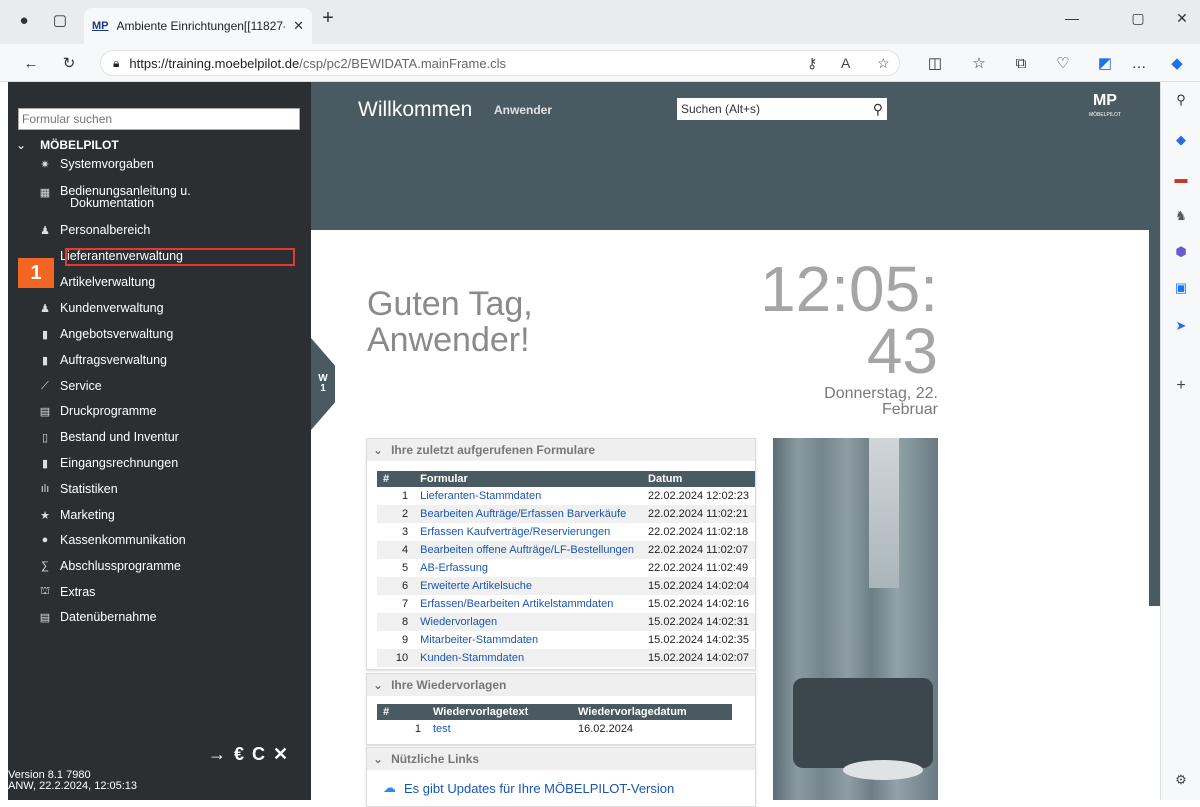 This screenshot has height=807, width=1200. What do you see at coordinates (217, 754) in the screenshot?
I see `logout-icon: →` at bounding box center [217, 754].